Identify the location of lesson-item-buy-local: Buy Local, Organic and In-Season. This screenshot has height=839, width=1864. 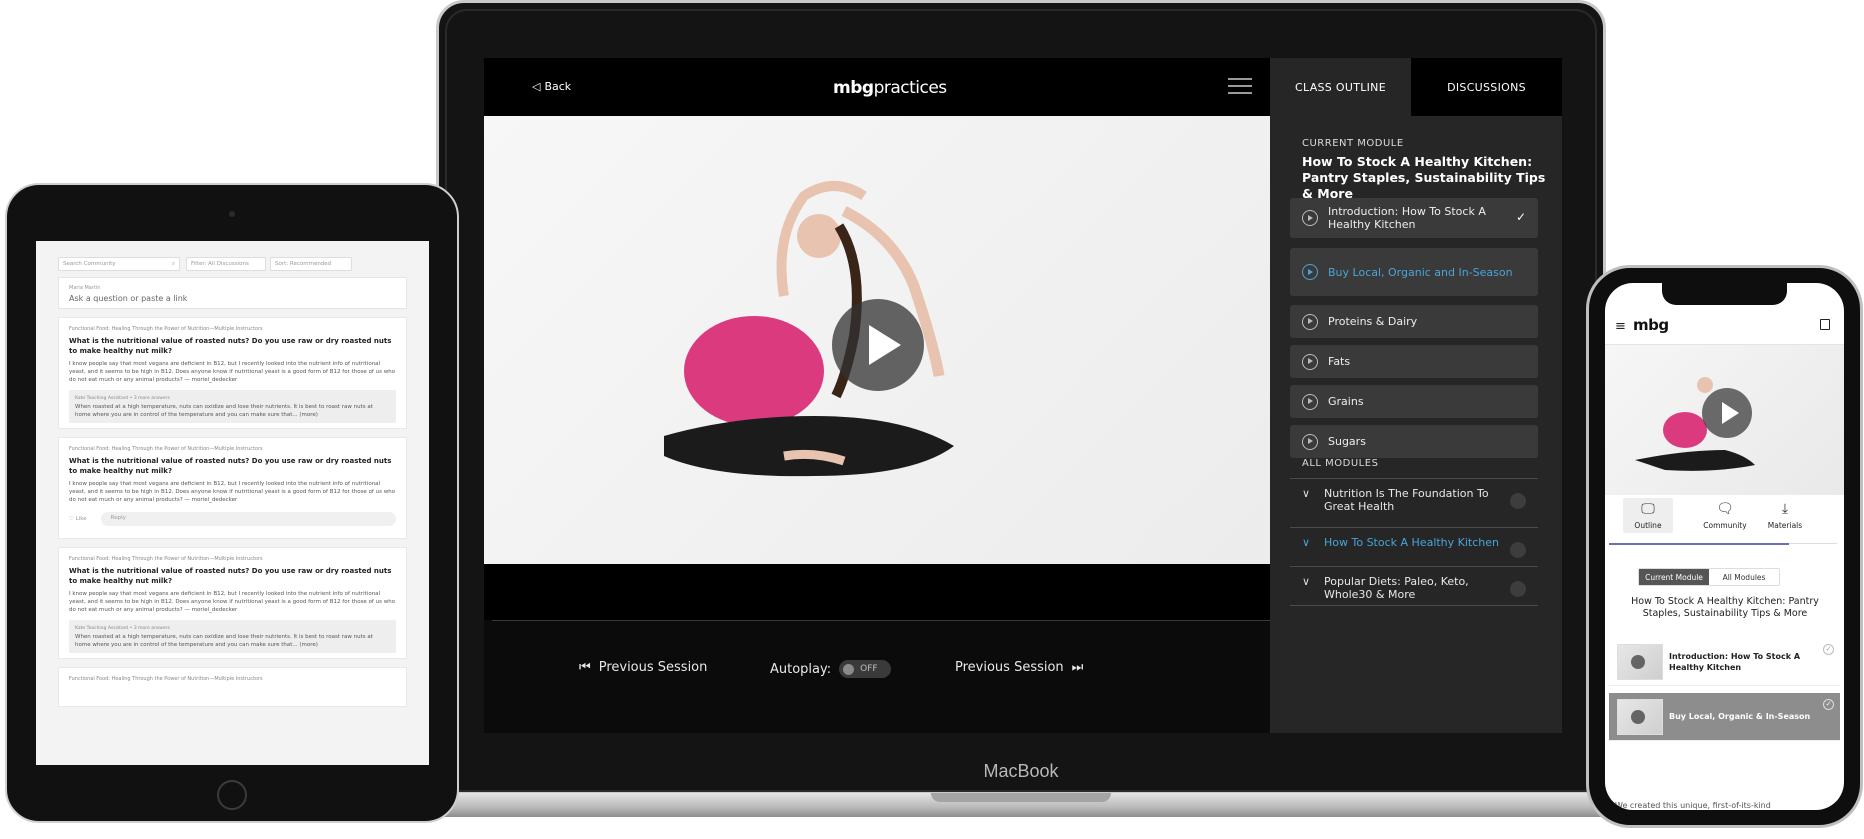
(1414, 272).